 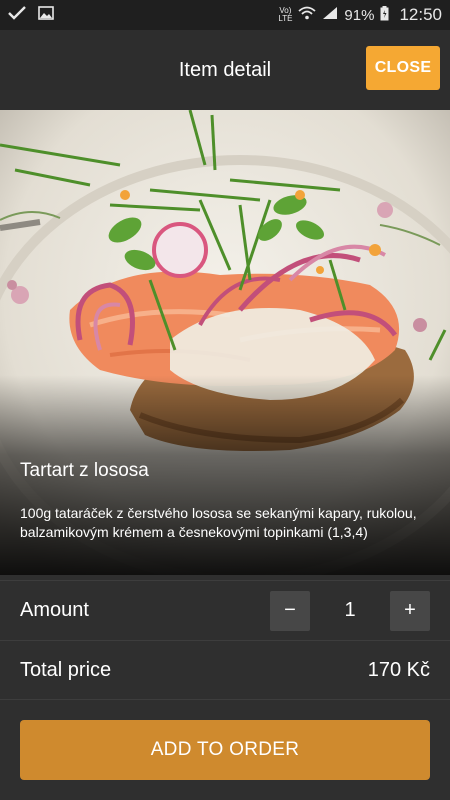 I want to click on page-title: Item detail, so click(x=225, y=69).